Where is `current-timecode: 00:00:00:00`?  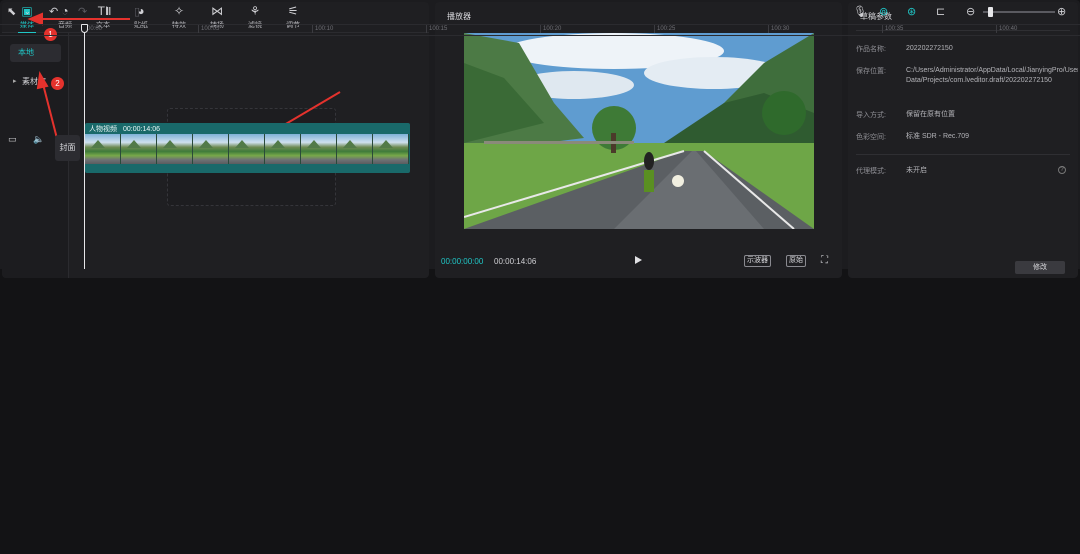
current-timecode: 00:00:00:00 is located at coordinates (462, 261).